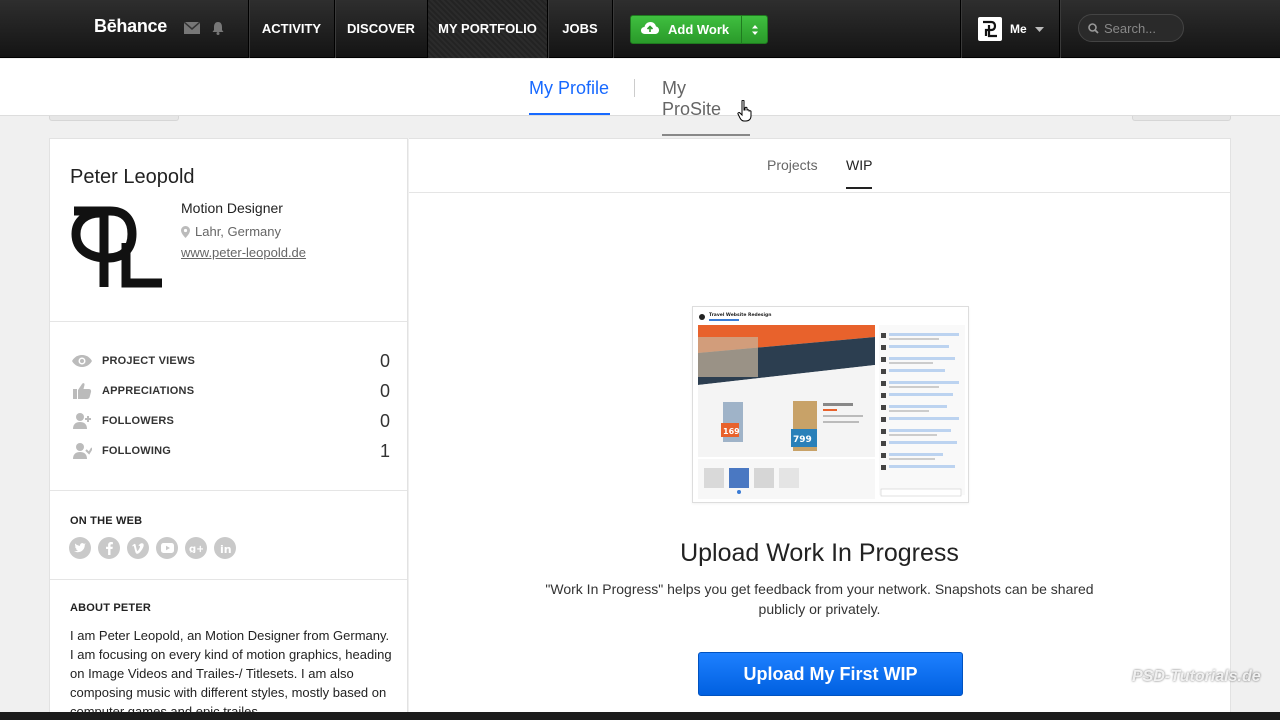 The height and width of the screenshot is (720, 1280). Describe the element at coordinates (487, 29) in the screenshot. I see `nav-my-portfolio: MY PORTFOLIO` at that location.